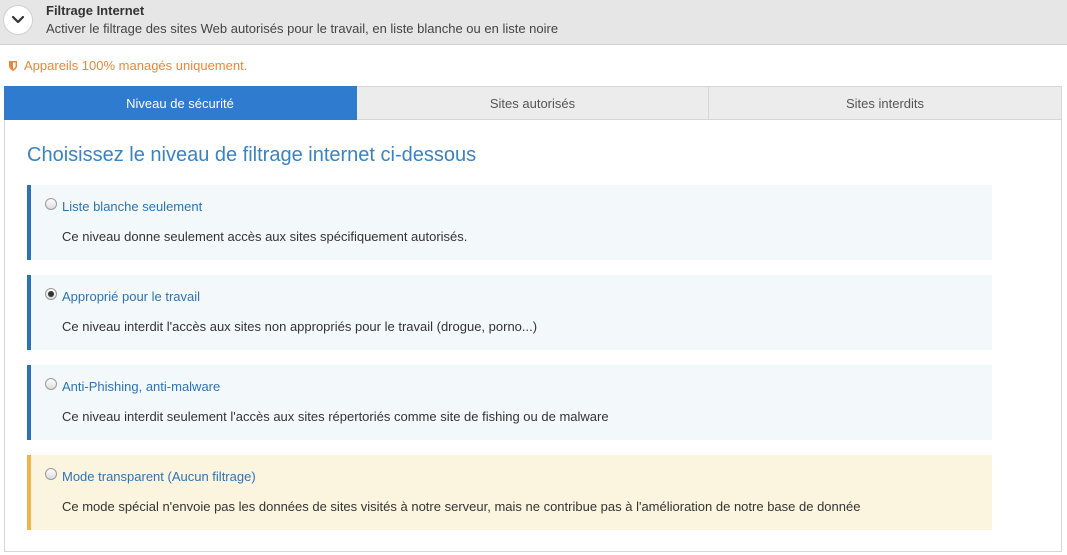 The width and height of the screenshot is (1067, 555). What do you see at coordinates (180, 103) in the screenshot?
I see `tab-security-level: Niveau de sécurité` at bounding box center [180, 103].